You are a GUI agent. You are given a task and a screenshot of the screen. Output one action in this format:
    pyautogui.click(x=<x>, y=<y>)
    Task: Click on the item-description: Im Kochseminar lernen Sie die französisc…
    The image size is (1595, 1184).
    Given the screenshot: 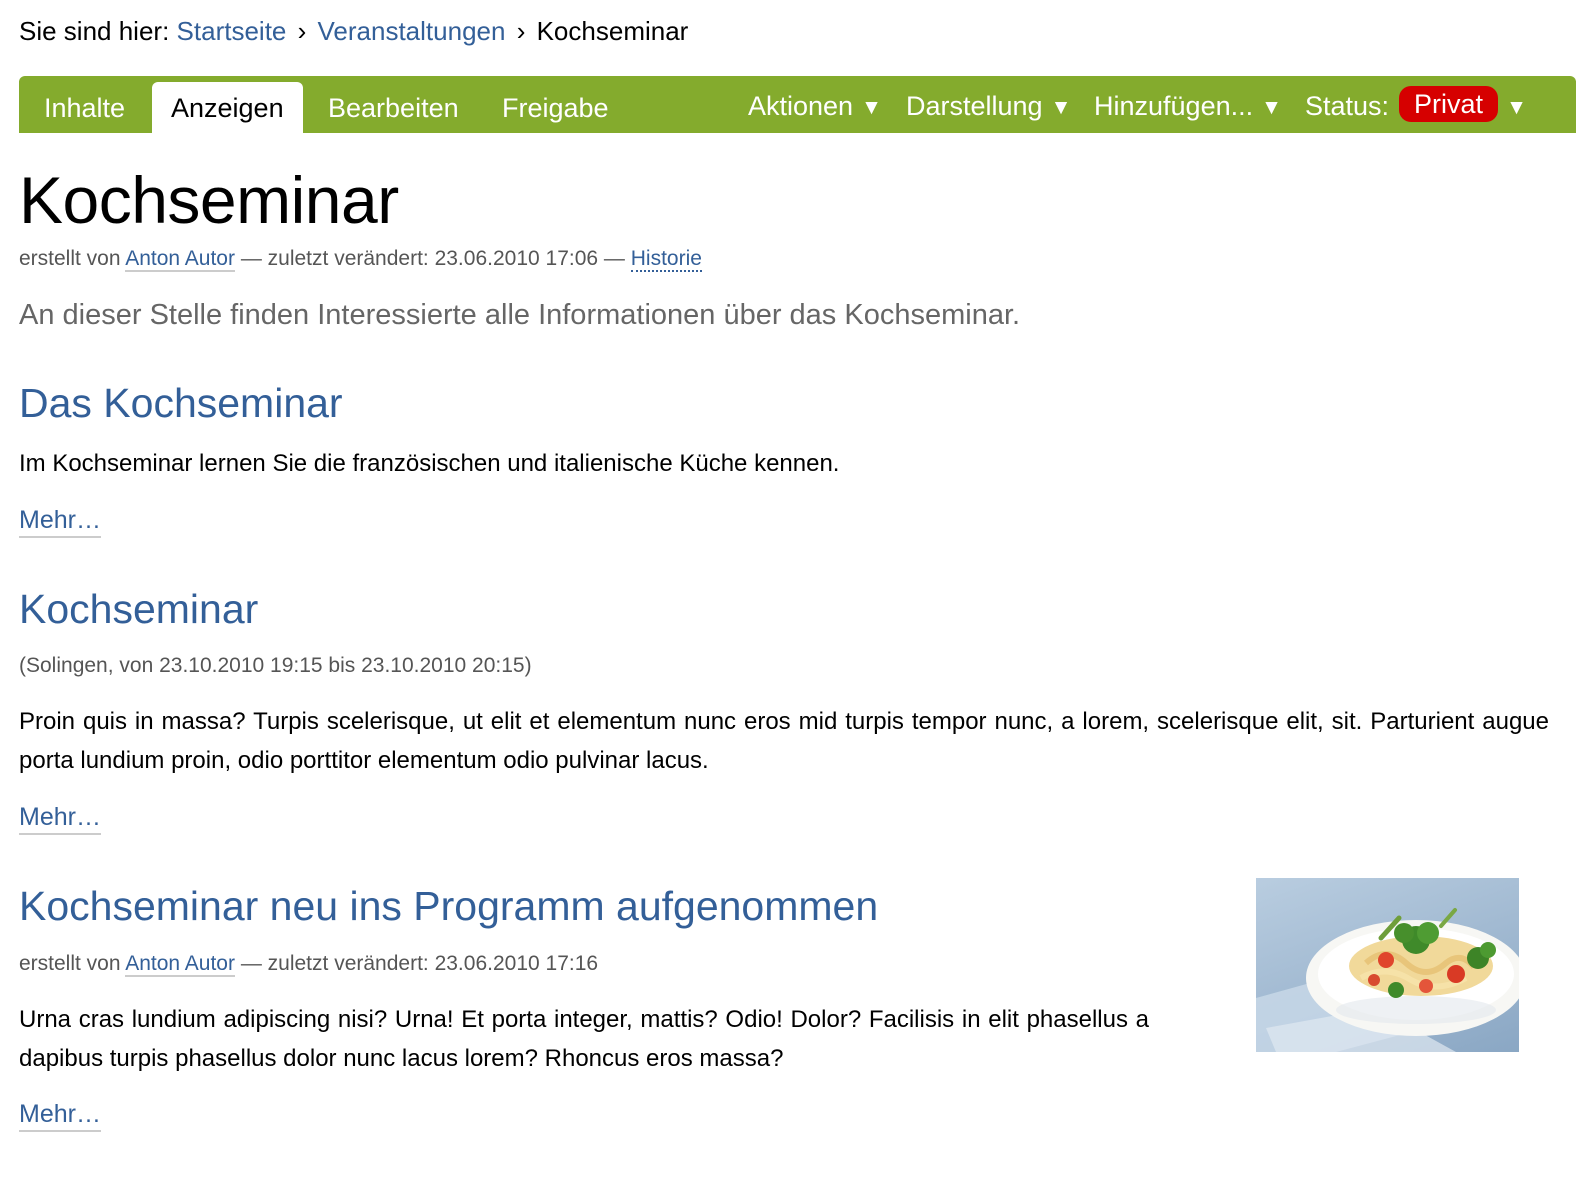 What is the action you would take?
    pyautogui.click(x=429, y=463)
    